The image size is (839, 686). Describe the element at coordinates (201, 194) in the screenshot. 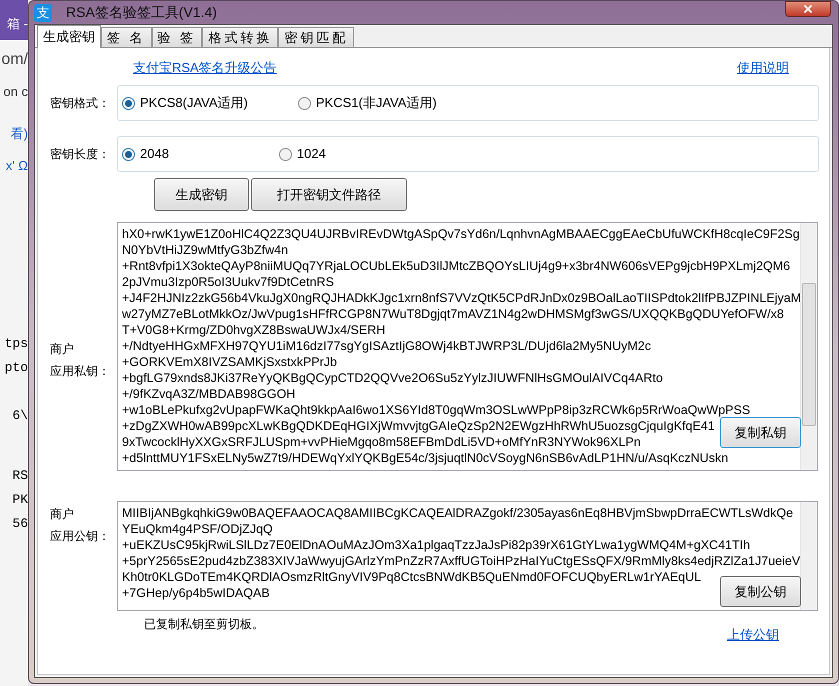

I see `action-button: 生成密钥` at that location.